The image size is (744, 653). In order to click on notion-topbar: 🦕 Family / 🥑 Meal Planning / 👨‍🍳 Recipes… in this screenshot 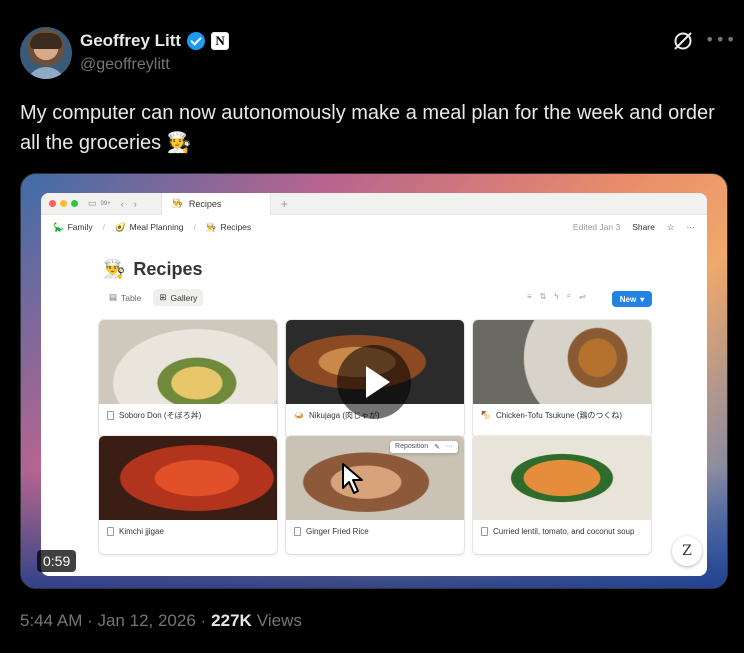, I will do `click(374, 227)`.